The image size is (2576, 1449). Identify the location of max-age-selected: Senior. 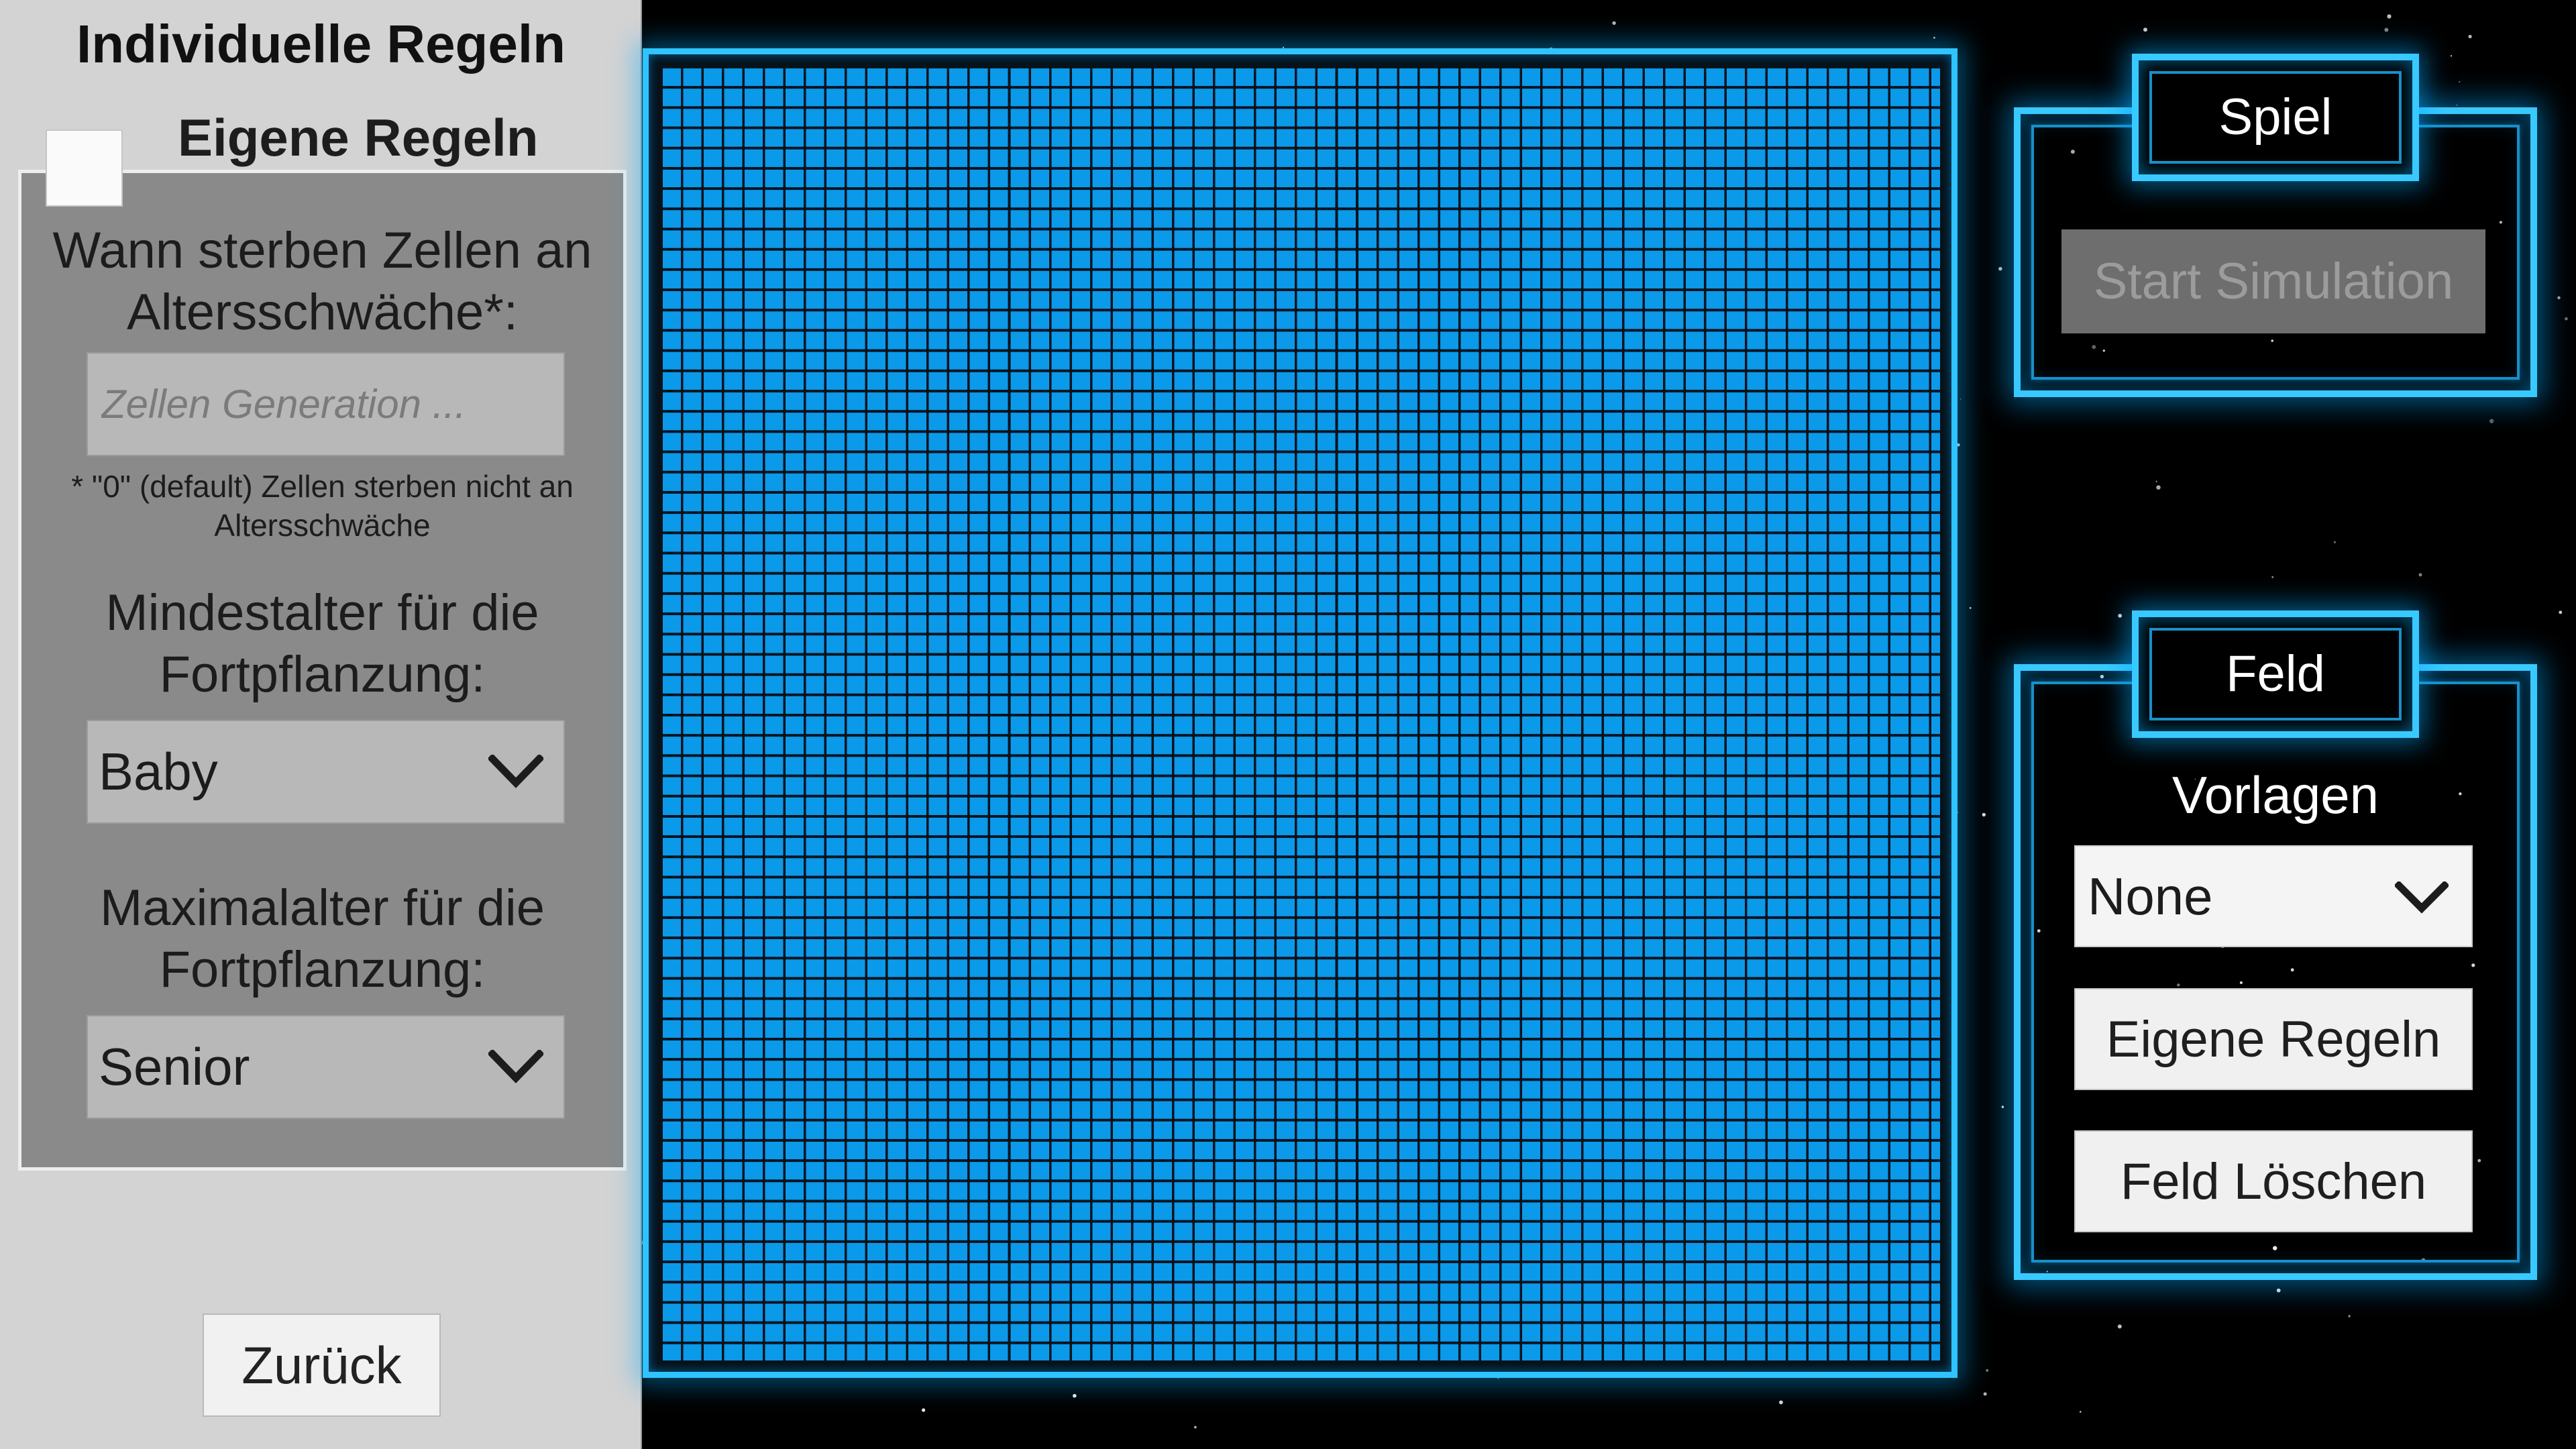
(174, 1066).